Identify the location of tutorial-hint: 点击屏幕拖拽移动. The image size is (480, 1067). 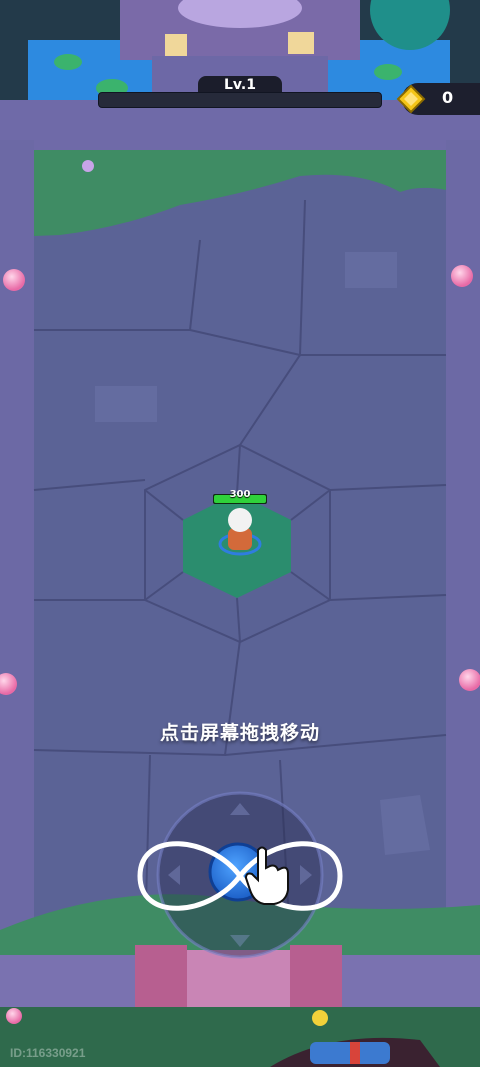
(239, 733).